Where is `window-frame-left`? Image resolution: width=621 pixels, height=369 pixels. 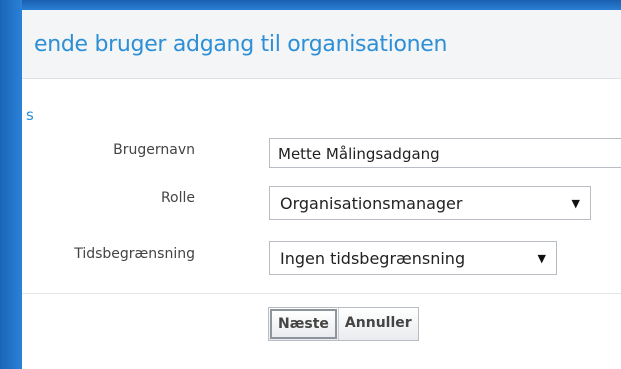
window-frame-left is located at coordinates (11, 184).